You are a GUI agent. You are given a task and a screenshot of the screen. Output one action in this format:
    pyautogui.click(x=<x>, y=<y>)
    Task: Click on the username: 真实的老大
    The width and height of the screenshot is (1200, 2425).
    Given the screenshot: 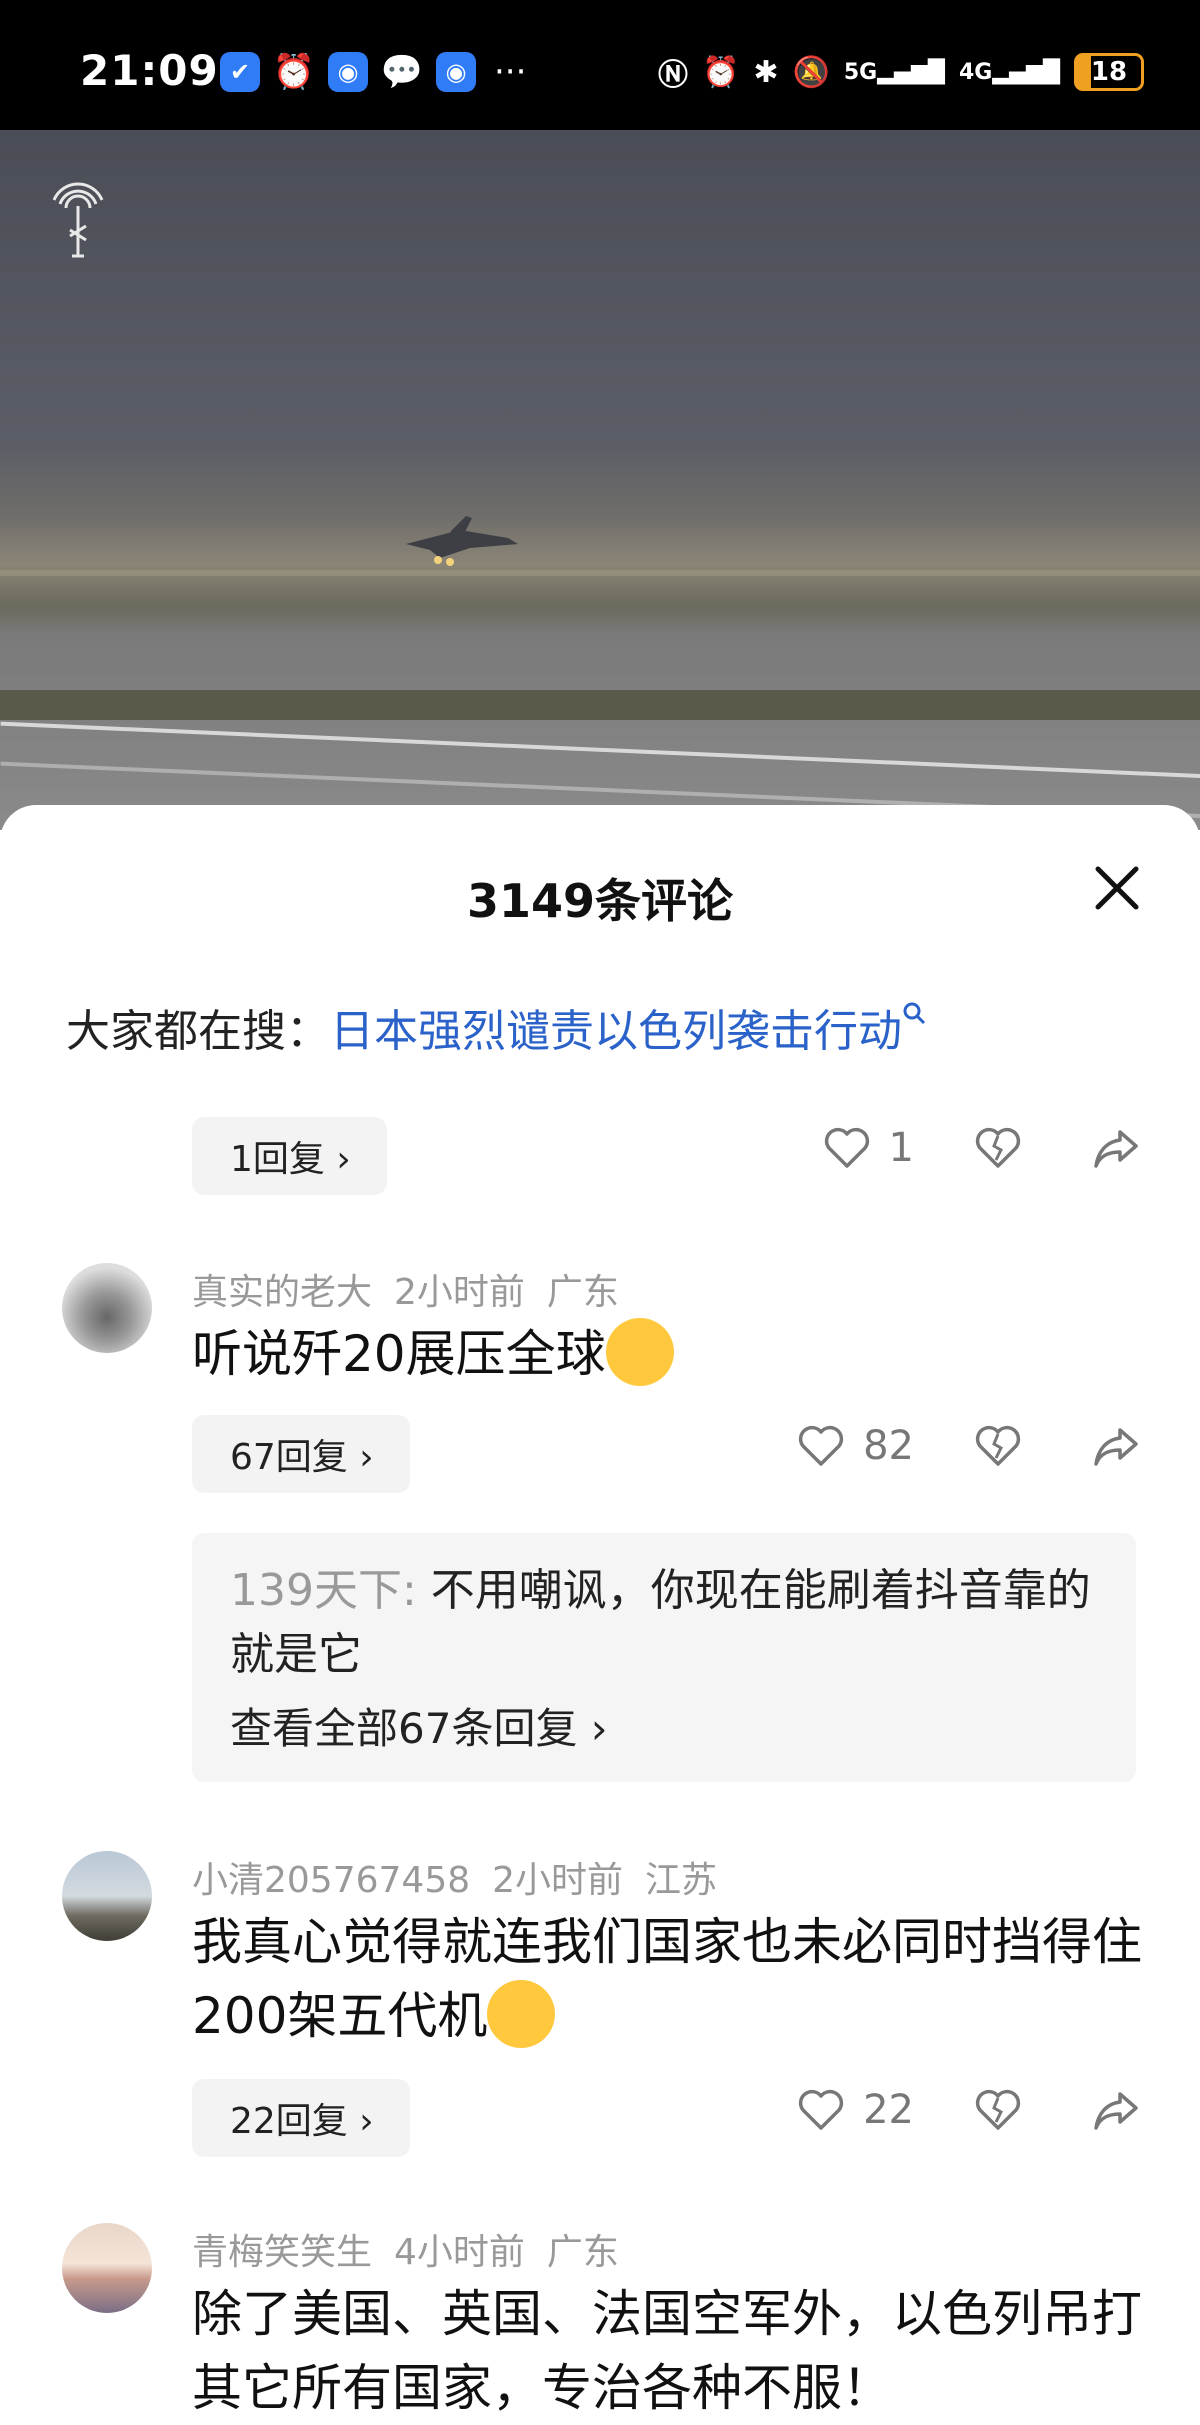 What is the action you would take?
    pyautogui.click(x=282, y=1292)
    